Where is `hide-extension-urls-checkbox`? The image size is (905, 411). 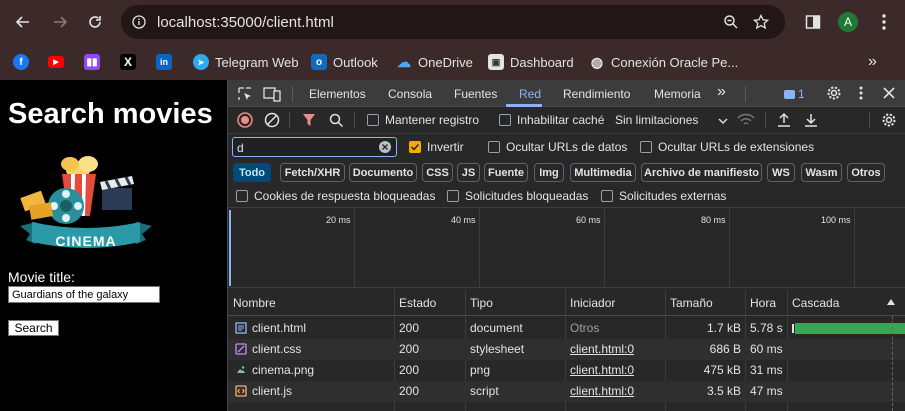
hide-extension-urls-checkbox is located at coordinates (646, 147).